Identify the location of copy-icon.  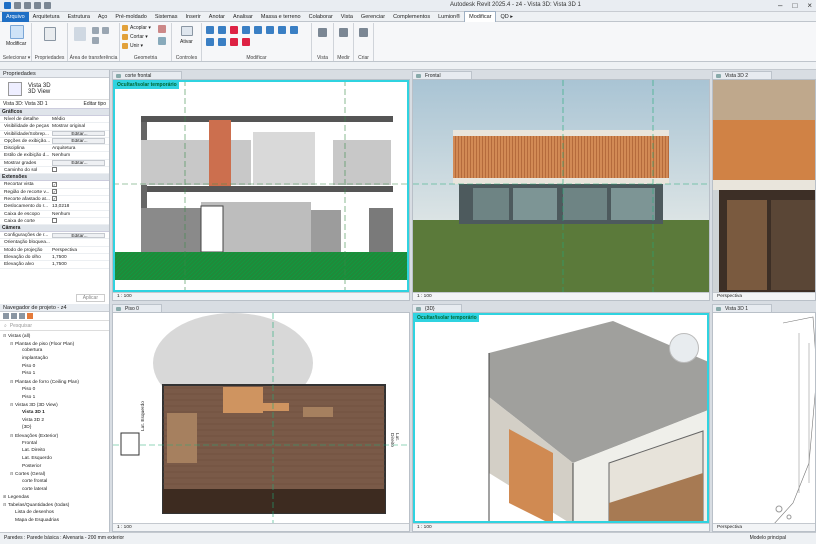
(95, 30).